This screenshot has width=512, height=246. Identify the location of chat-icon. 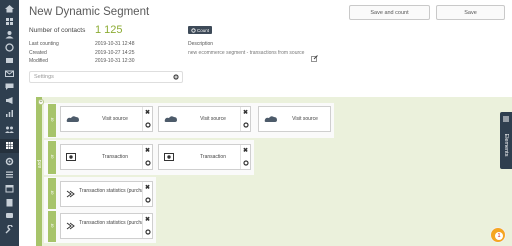
(9, 86).